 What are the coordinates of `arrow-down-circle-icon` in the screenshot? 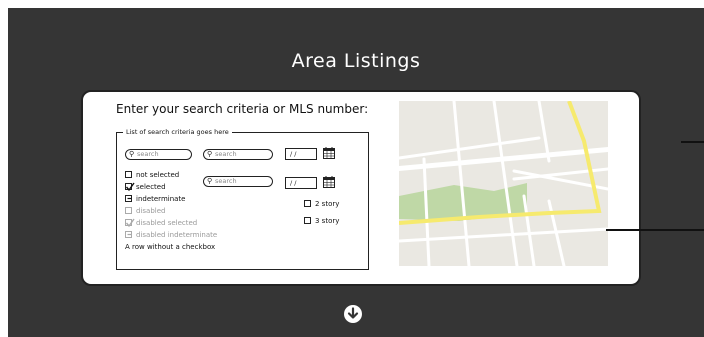 It's located at (353, 314).